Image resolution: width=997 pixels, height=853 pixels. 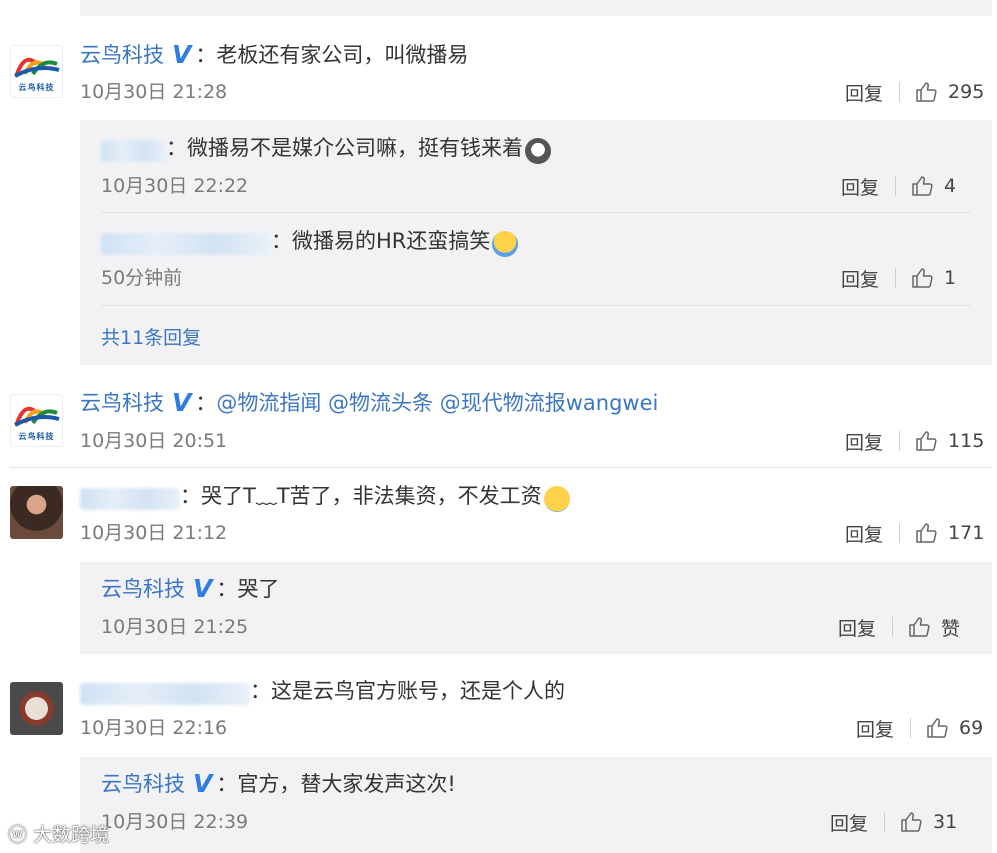 What do you see at coordinates (154, 441) in the screenshot?
I see `comment-time: 10月30日 20:51` at bounding box center [154, 441].